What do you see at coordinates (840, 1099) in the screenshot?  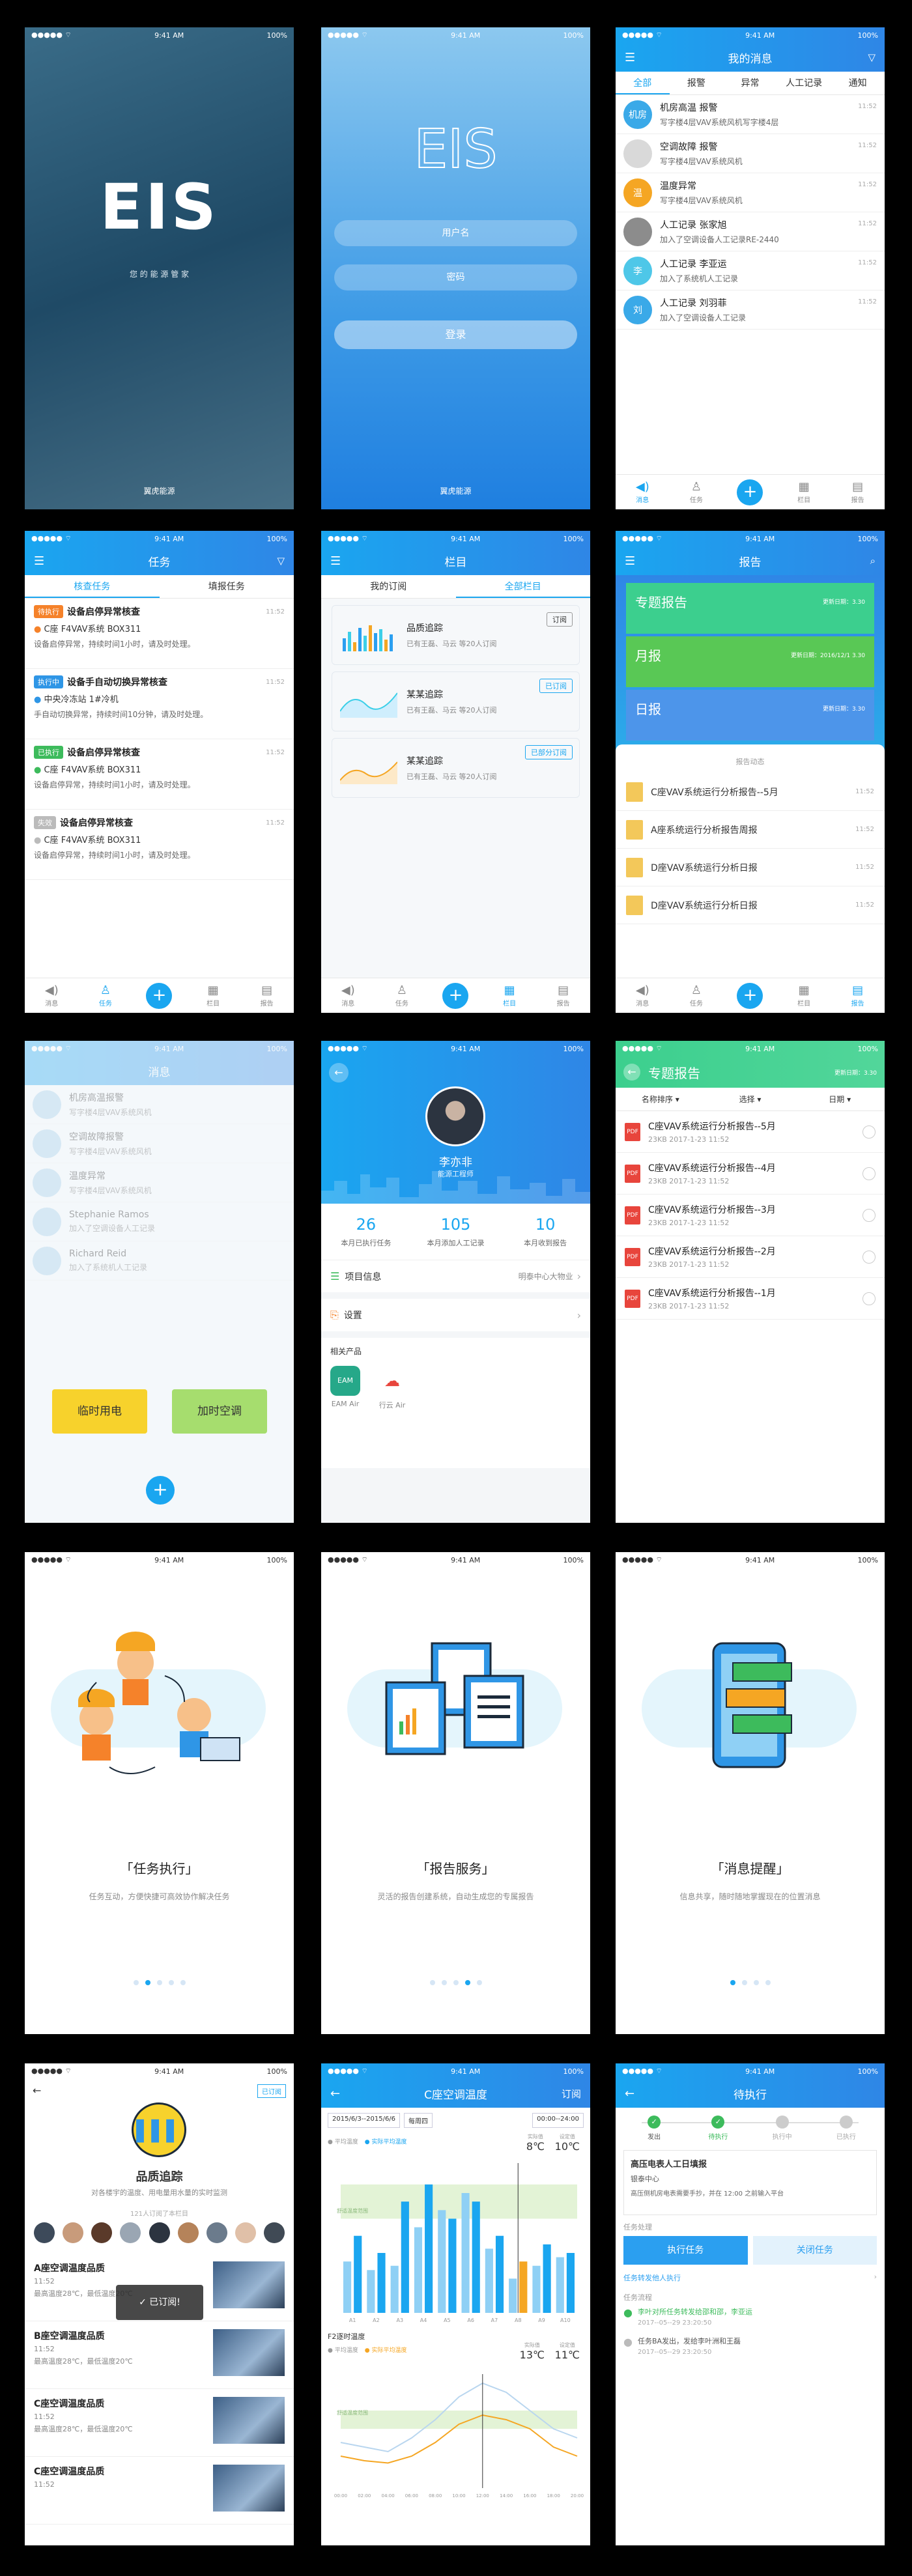 I see `sort-by-date: 日期 ▾` at bounding box center [840, 1099].